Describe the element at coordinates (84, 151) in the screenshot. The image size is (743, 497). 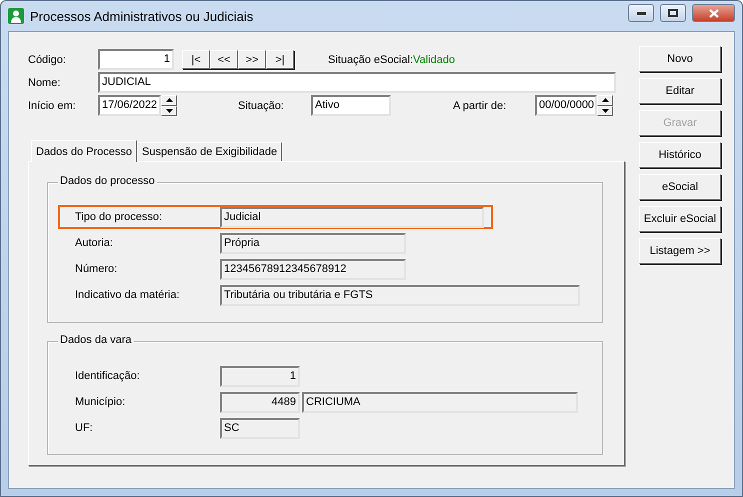
I see `tab: Dados do Processo` at that location.